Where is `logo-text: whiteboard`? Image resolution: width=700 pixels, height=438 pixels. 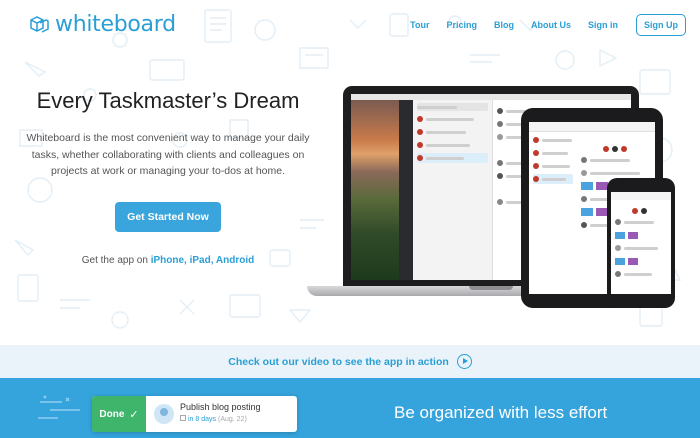
logo-text: whiteboard is located at coordinates (115, 24).